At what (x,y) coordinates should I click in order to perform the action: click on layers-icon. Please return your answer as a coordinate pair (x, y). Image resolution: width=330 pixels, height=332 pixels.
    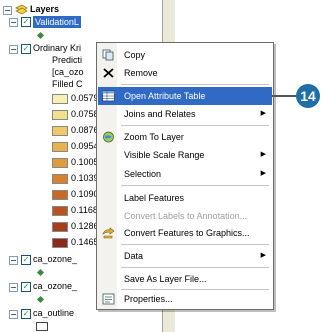
    Looking at the image, I should click on (21, 9).